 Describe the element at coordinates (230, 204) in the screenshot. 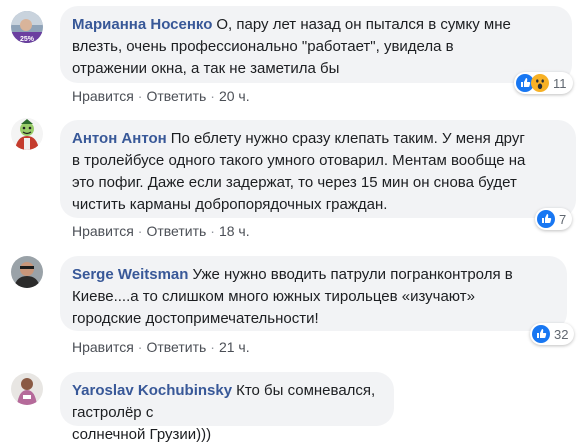

I see `comment-text-line: чистить карманы добропорядочных граждан.` at that location.